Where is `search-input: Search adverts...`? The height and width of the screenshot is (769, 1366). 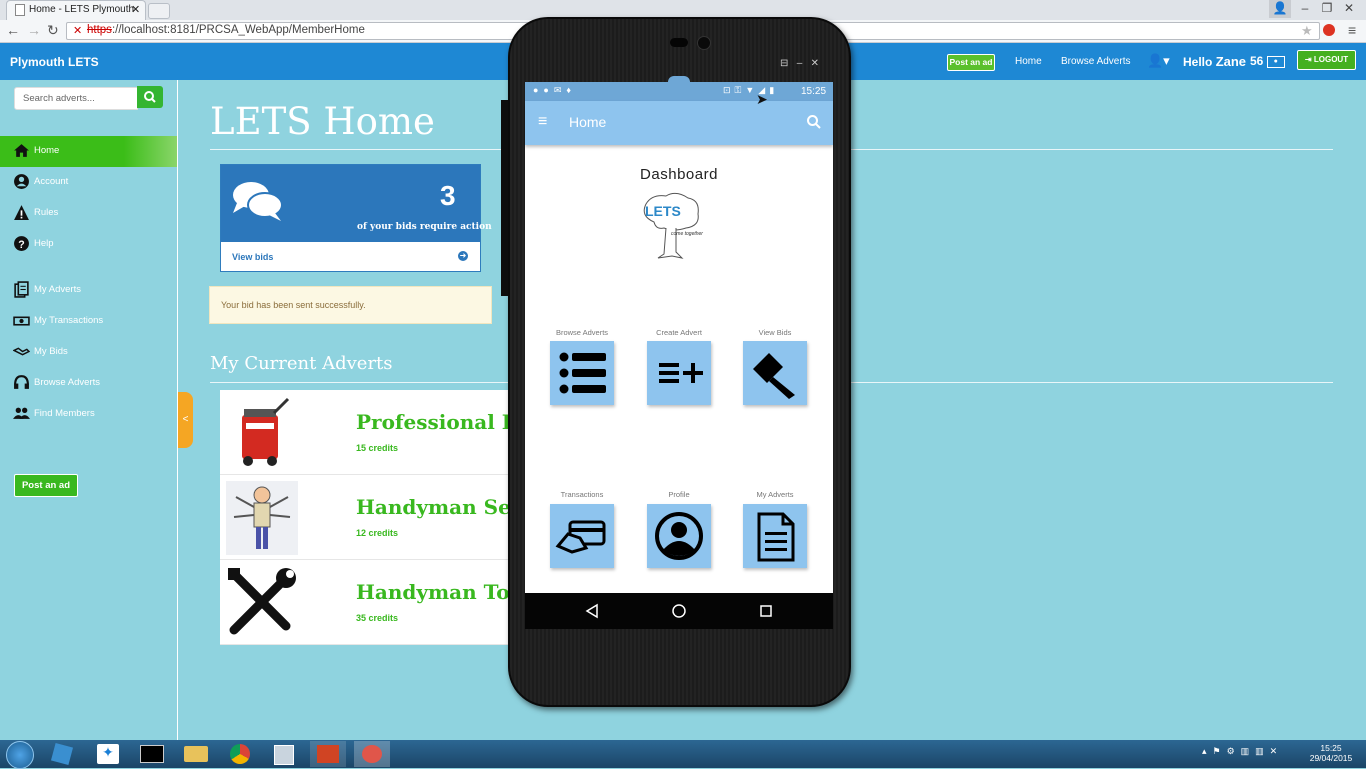 search-input: Search adverts... is located at coordinates (76, 98).